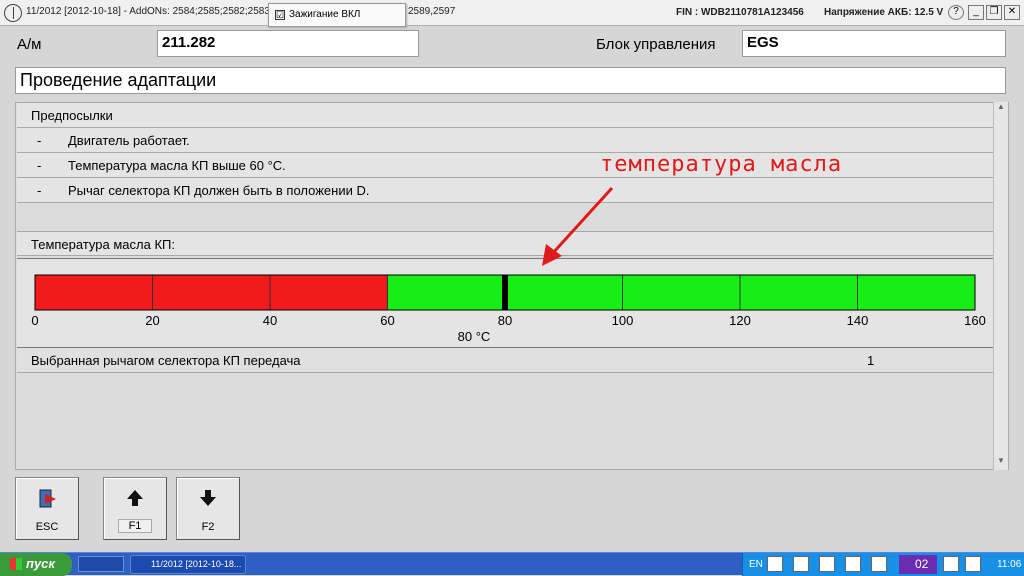 The image size is (1024, 576). Describe the element at coordinates (740, 12) in the screenshot. I see `vin-display: FIN : WDB2110781A123456` at that location.